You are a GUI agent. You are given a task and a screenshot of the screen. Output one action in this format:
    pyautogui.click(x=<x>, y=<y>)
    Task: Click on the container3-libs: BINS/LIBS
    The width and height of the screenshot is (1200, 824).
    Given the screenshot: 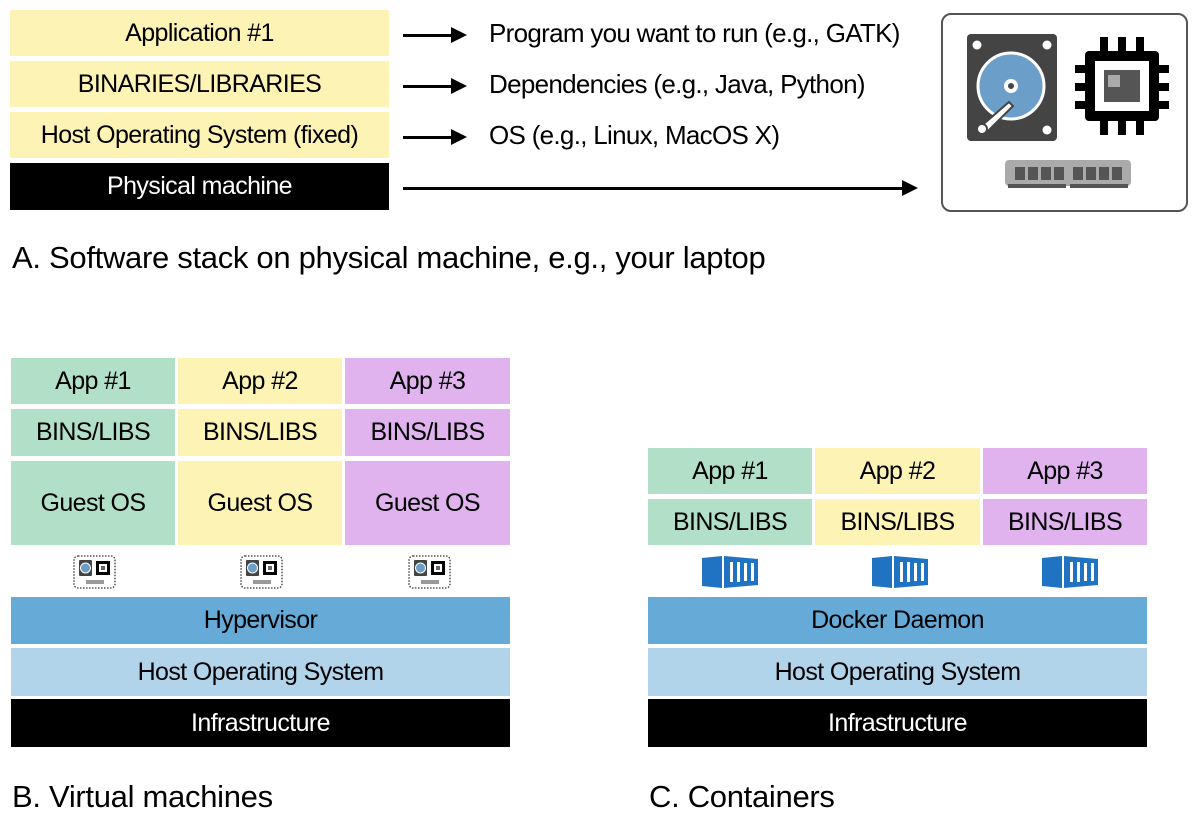 What is the action you would take?
    pyautogui.click(x=1065, y=522)
    